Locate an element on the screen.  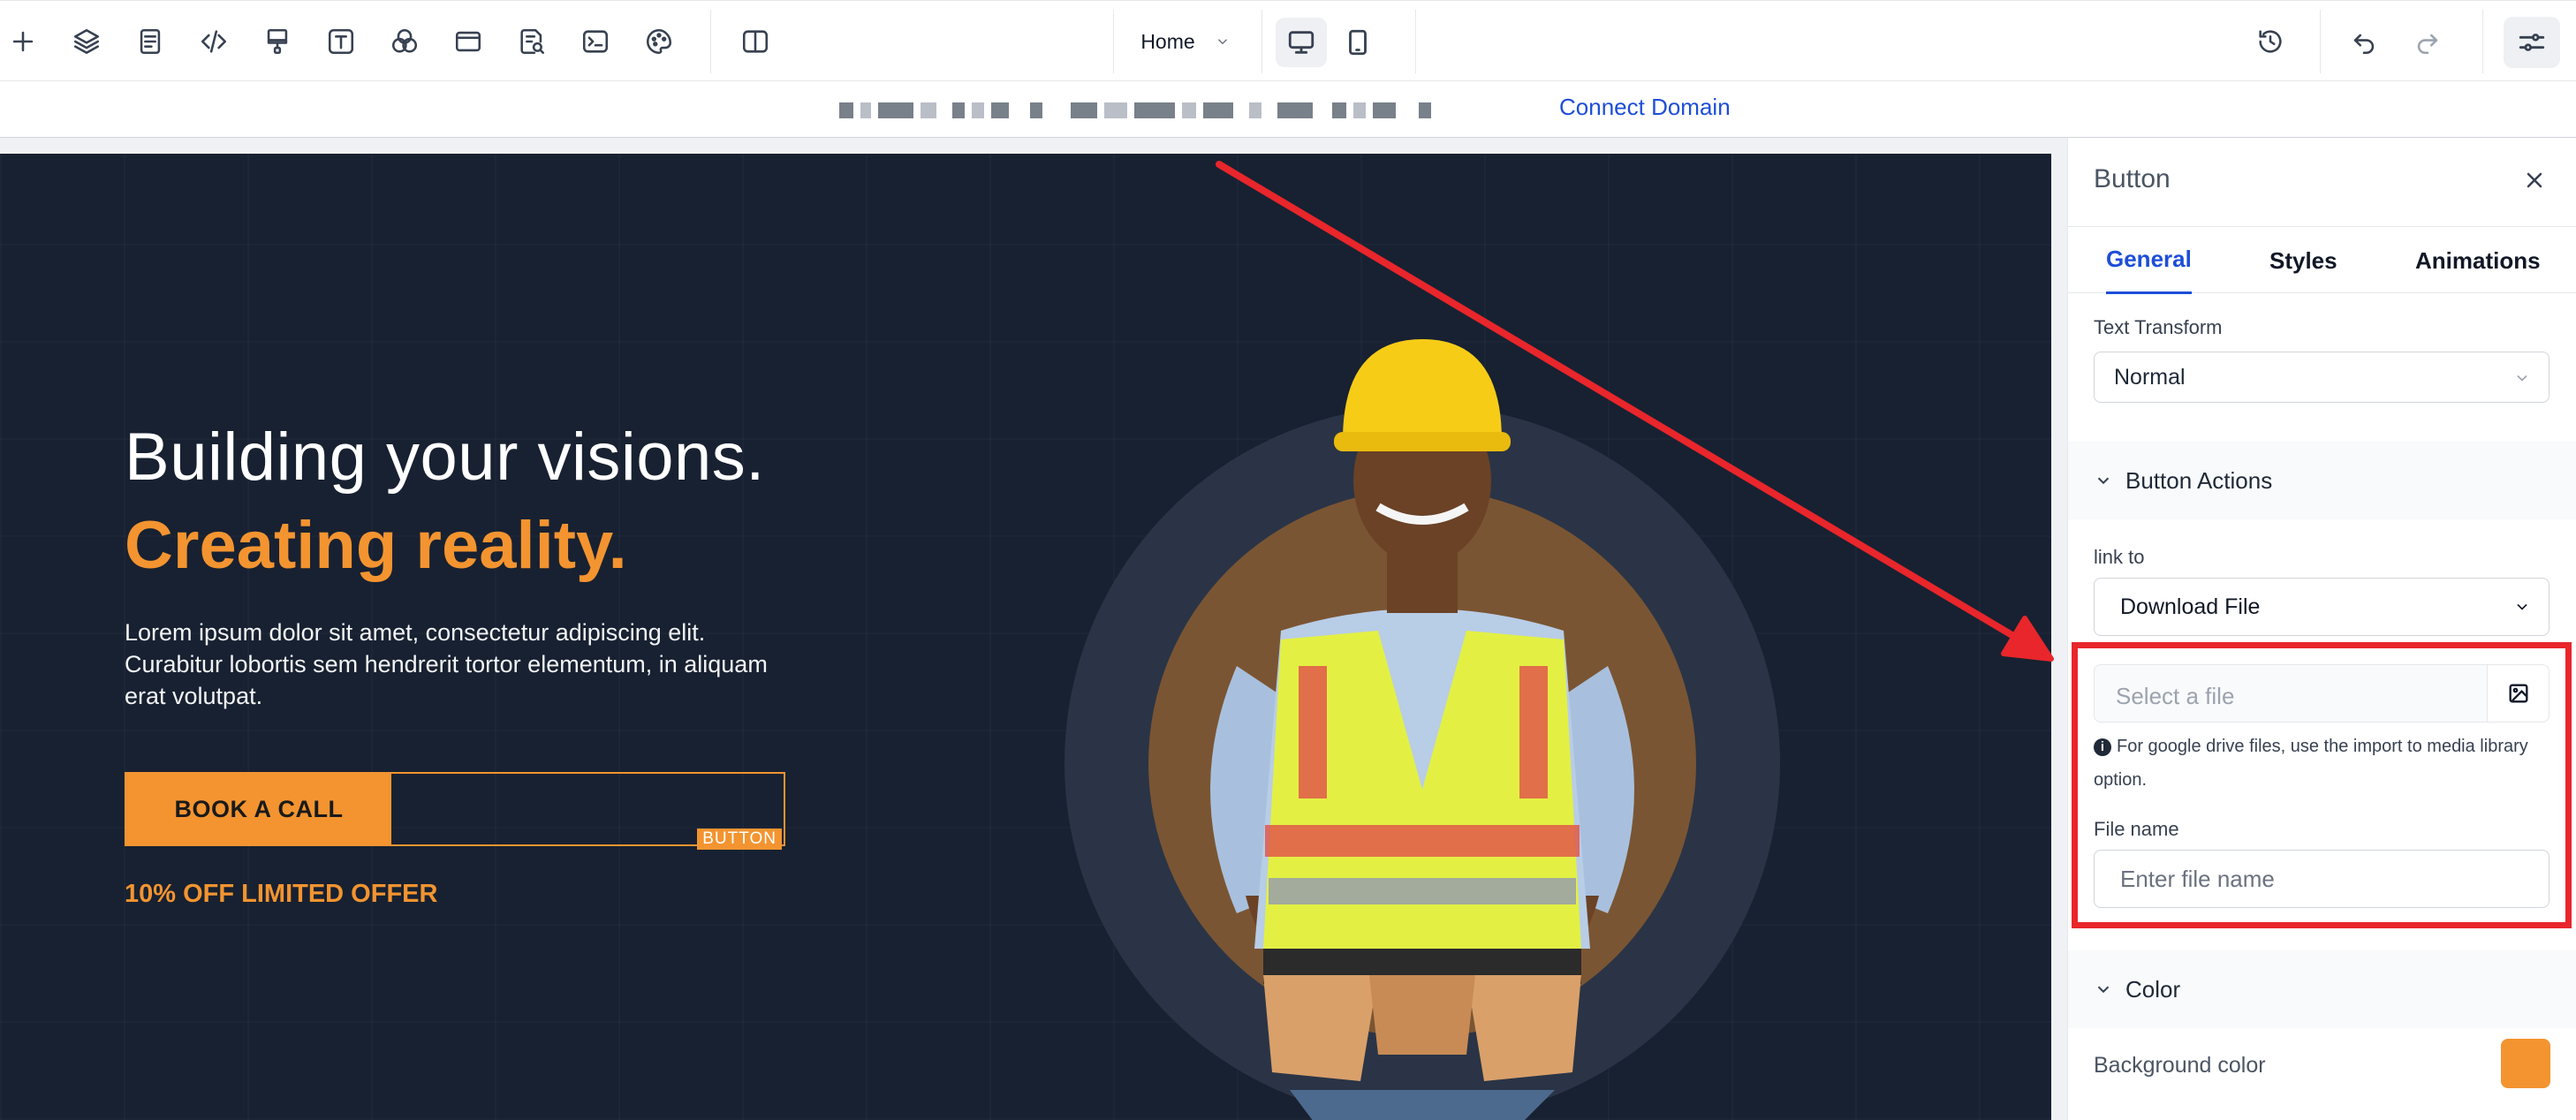
button-actions-section-toggle: Button Actions is located at coordinates (2322, 480).